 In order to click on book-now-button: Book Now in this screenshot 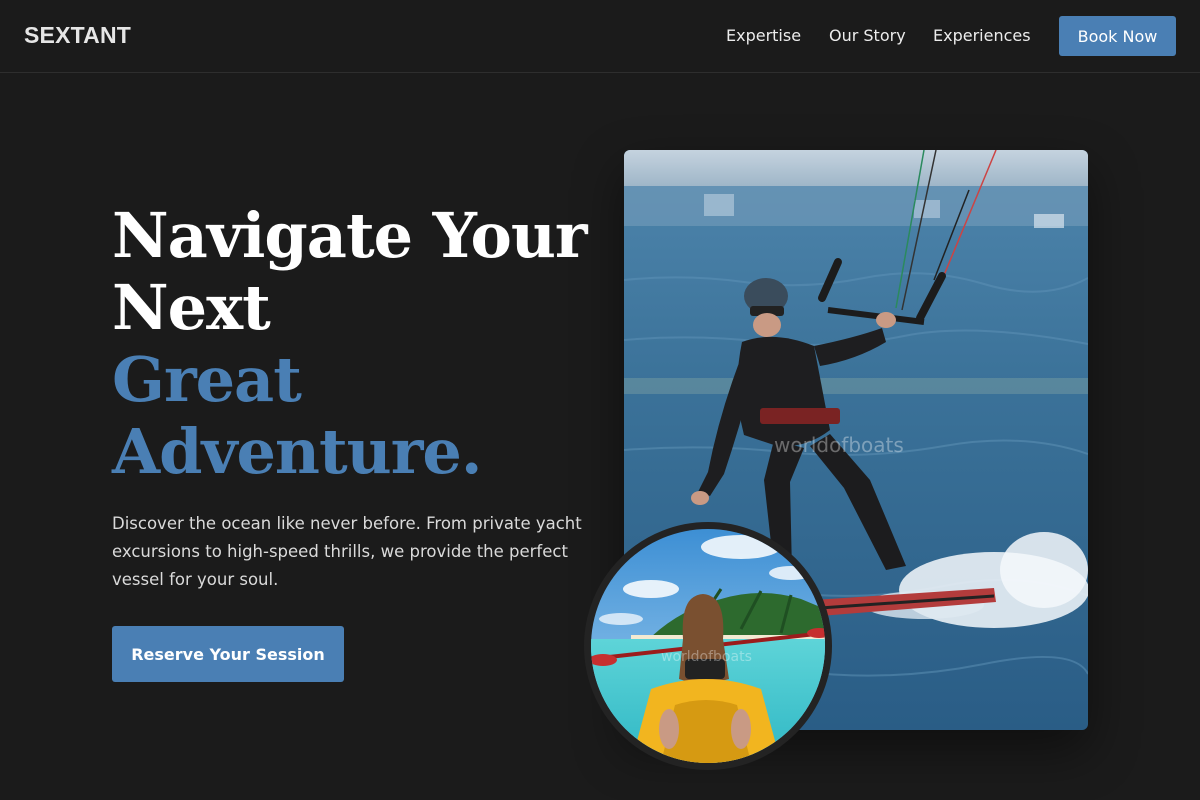, I will do `click(1117, 36)`.